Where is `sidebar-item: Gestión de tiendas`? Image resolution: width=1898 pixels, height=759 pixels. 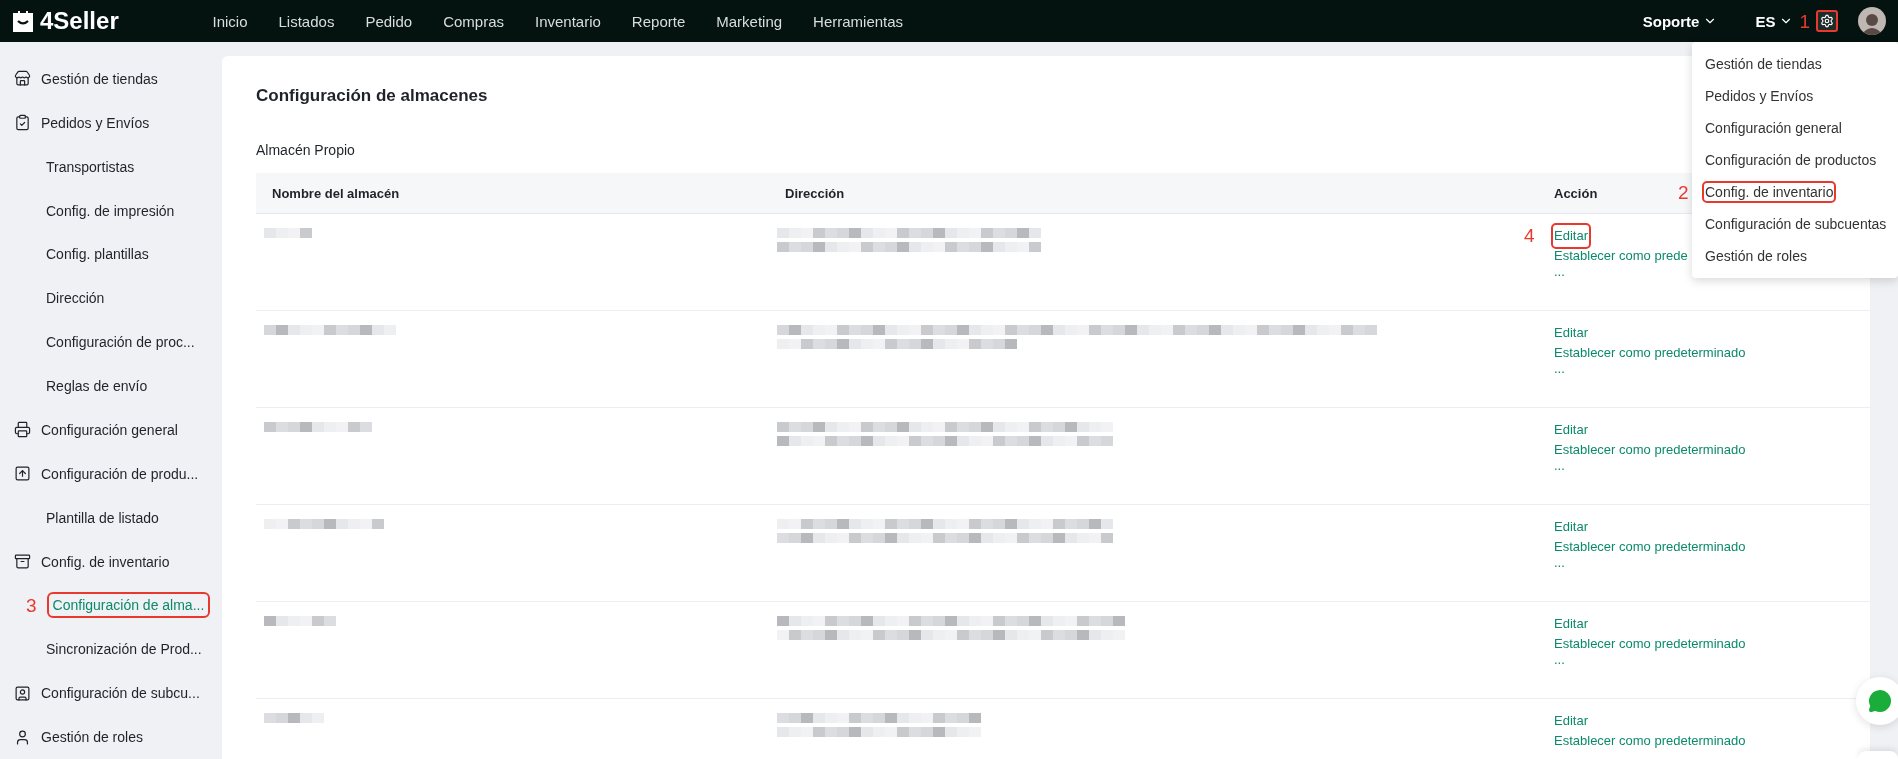
sidebar-item: Gestión de tiendas is located at coordinates (99, 78).